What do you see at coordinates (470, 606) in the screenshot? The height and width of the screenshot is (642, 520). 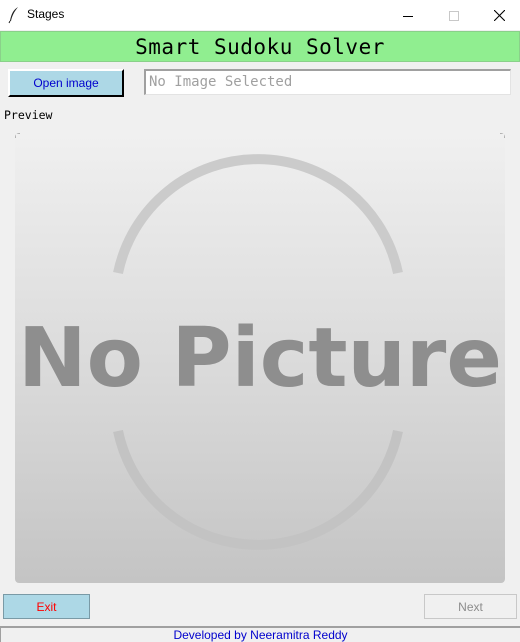 I see `next-button: Next` at bounding box center [470, 606].